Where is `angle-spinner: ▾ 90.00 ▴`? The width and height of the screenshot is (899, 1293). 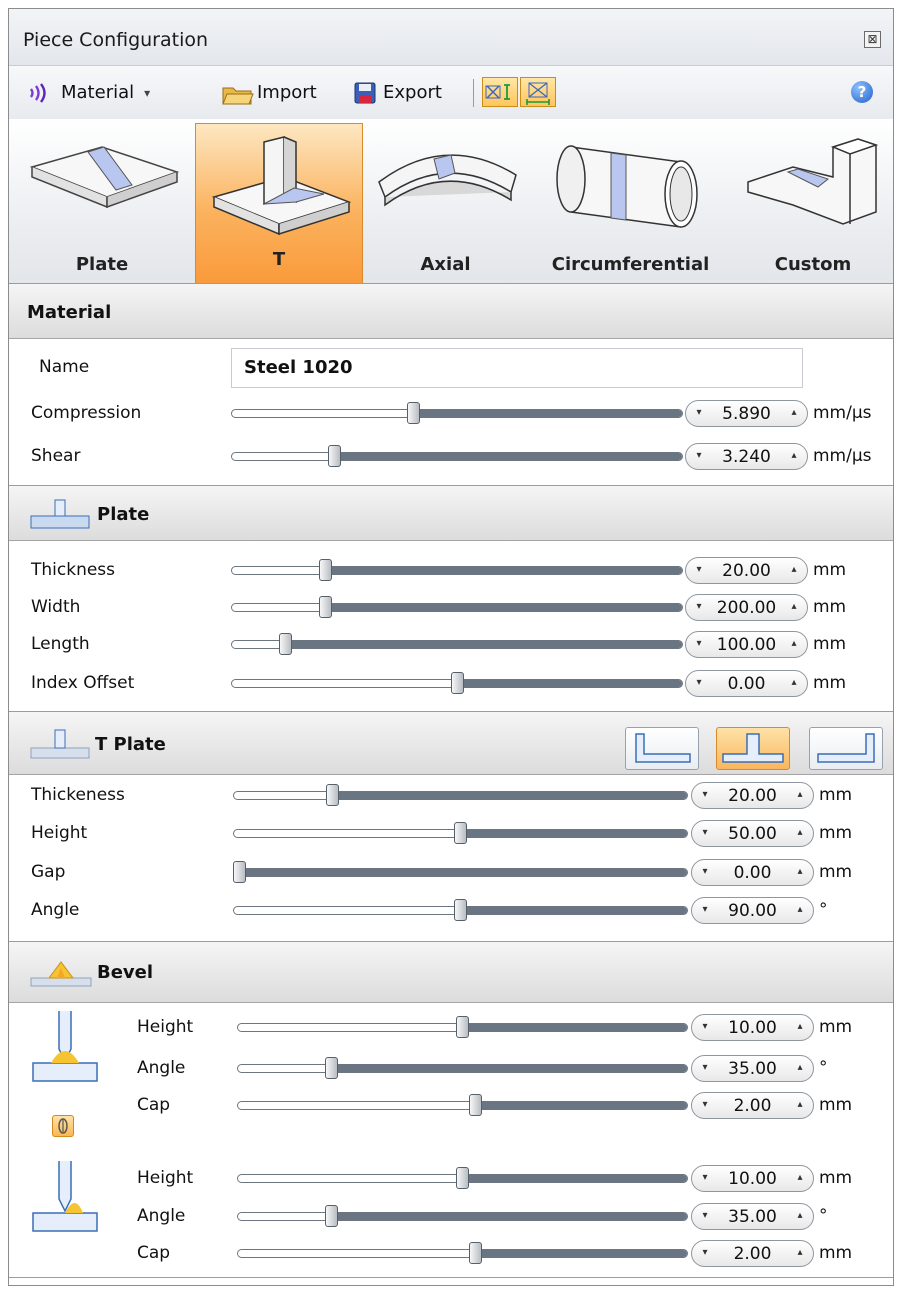
angle-spinner: ▾ 90.00 ▴ is located at coordinates (752, 910).